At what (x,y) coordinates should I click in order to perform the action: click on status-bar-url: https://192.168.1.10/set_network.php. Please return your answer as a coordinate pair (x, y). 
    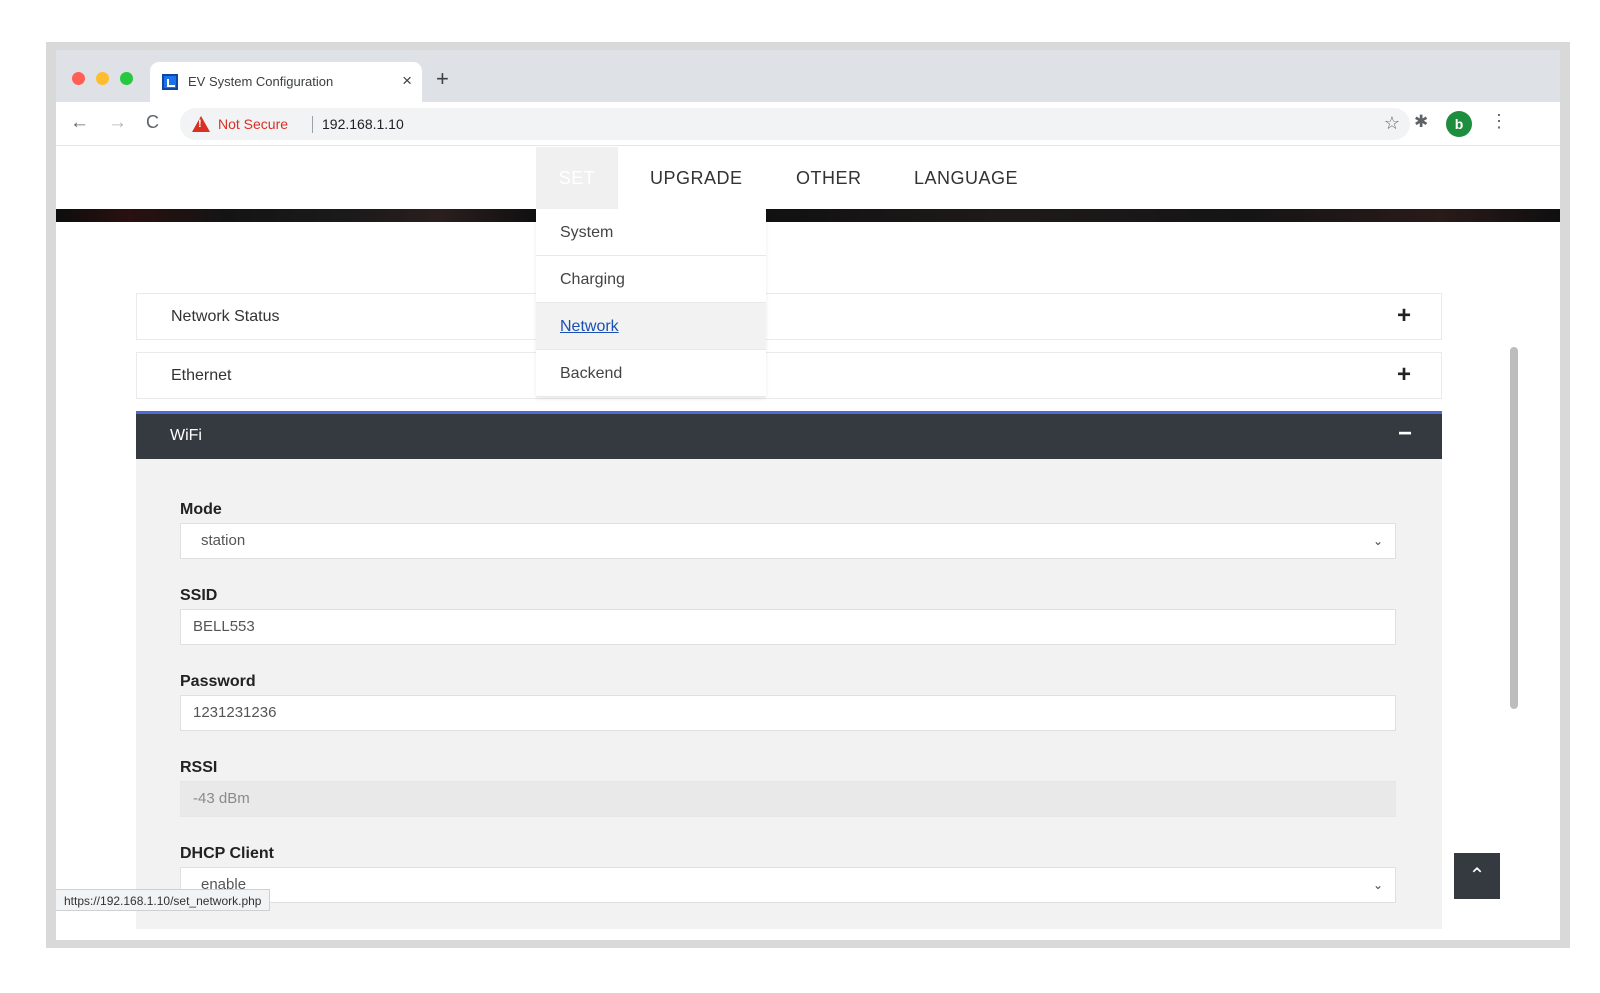
    Looking at the image, I should click on (163, 900).